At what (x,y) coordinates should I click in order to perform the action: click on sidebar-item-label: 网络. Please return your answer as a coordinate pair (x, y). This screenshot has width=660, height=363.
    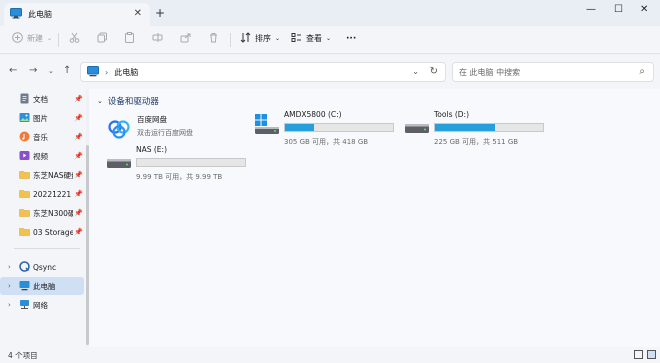
    Looking at the image, I should click on (40, 305).